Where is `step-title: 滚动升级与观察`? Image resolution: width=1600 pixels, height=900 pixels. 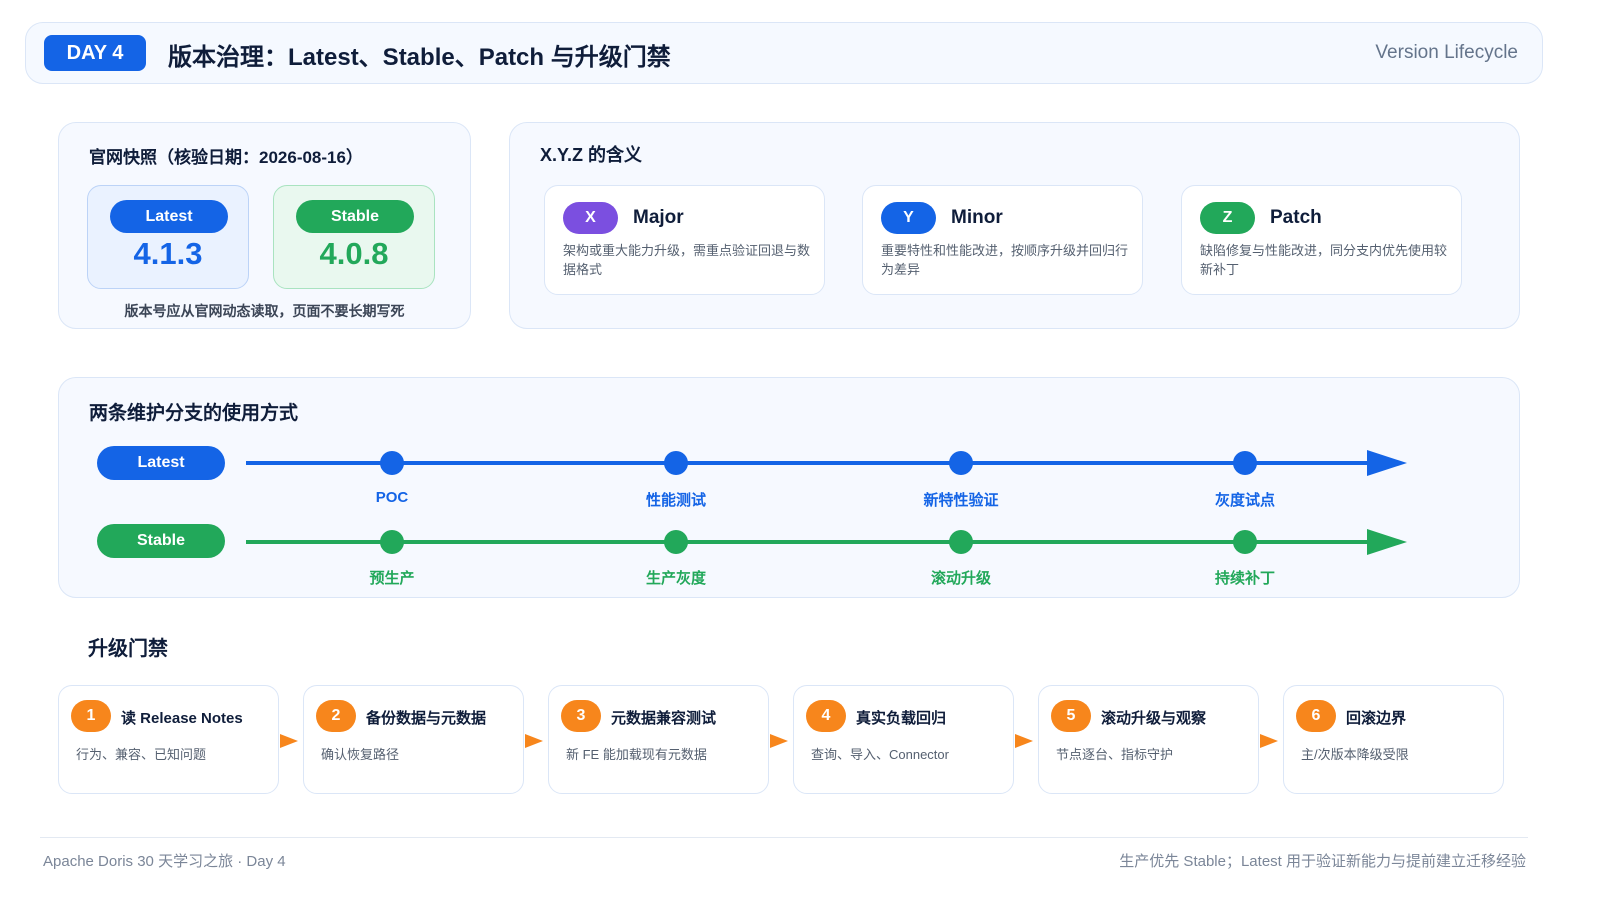
step-title: 滚动升级与观察 is located at coordinates (1154, 718).